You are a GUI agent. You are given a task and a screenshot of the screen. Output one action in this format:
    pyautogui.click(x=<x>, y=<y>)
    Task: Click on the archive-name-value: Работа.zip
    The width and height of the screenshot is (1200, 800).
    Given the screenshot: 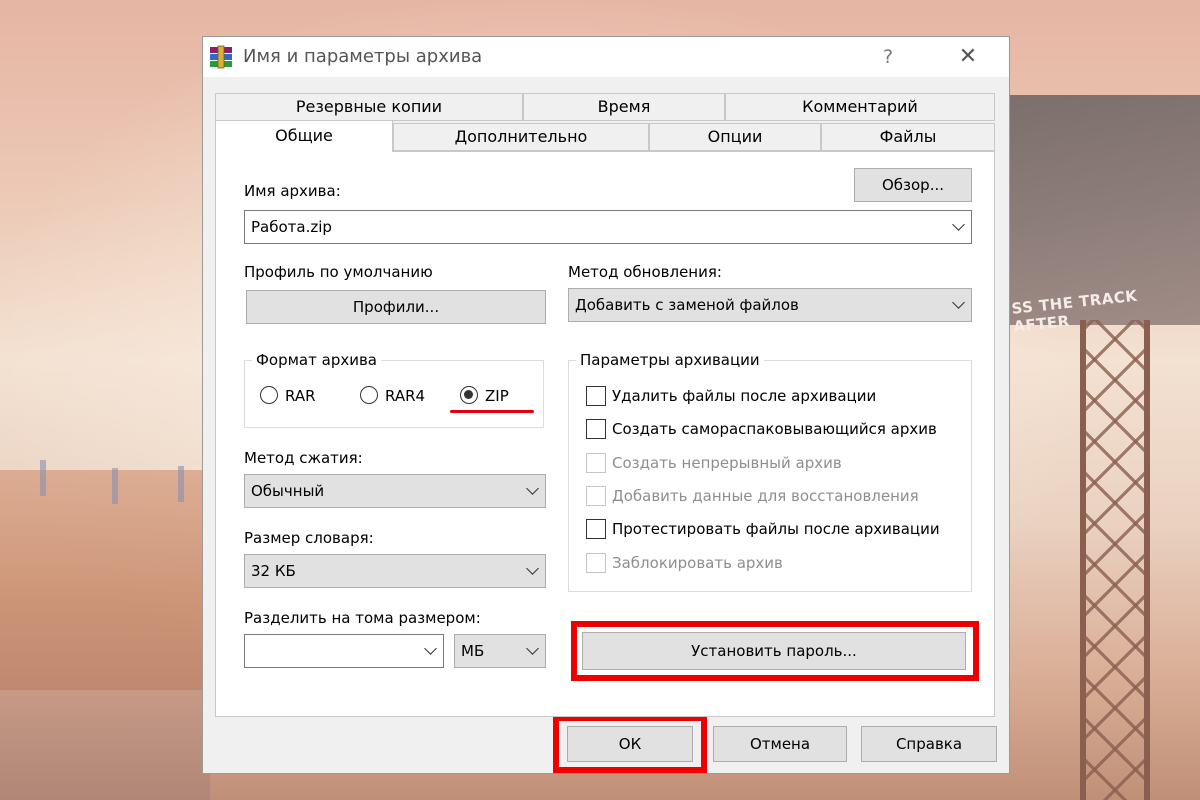 What is the action you would take?
    pyautogui.click(x=291, y=227)
    